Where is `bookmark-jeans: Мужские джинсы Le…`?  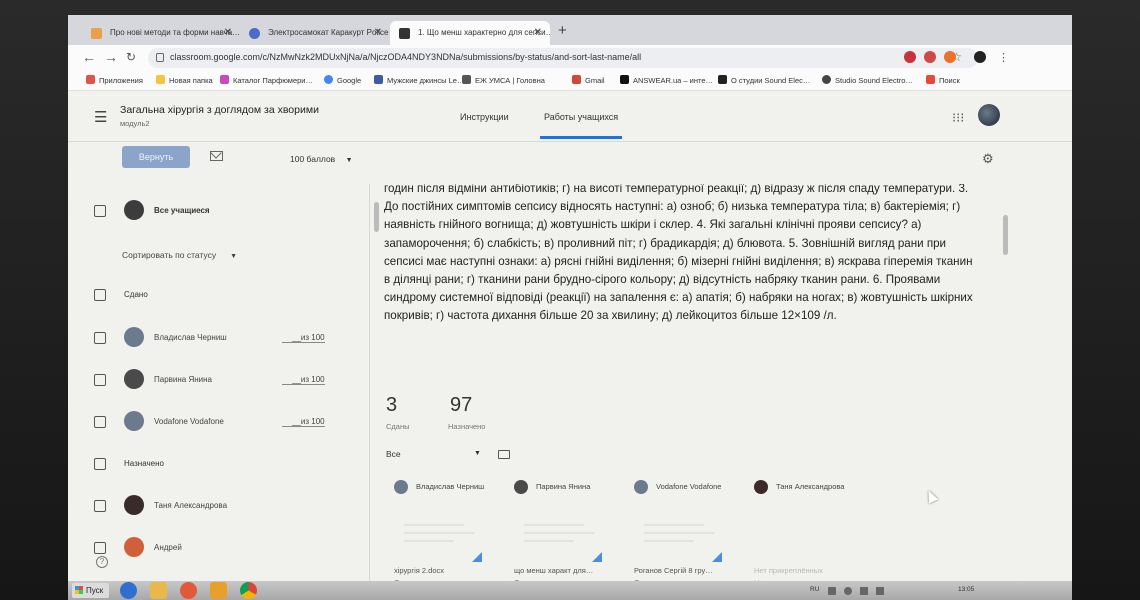 bookmark-jeans: Мужские джинсы Le… is located at coordinates (419, 80).